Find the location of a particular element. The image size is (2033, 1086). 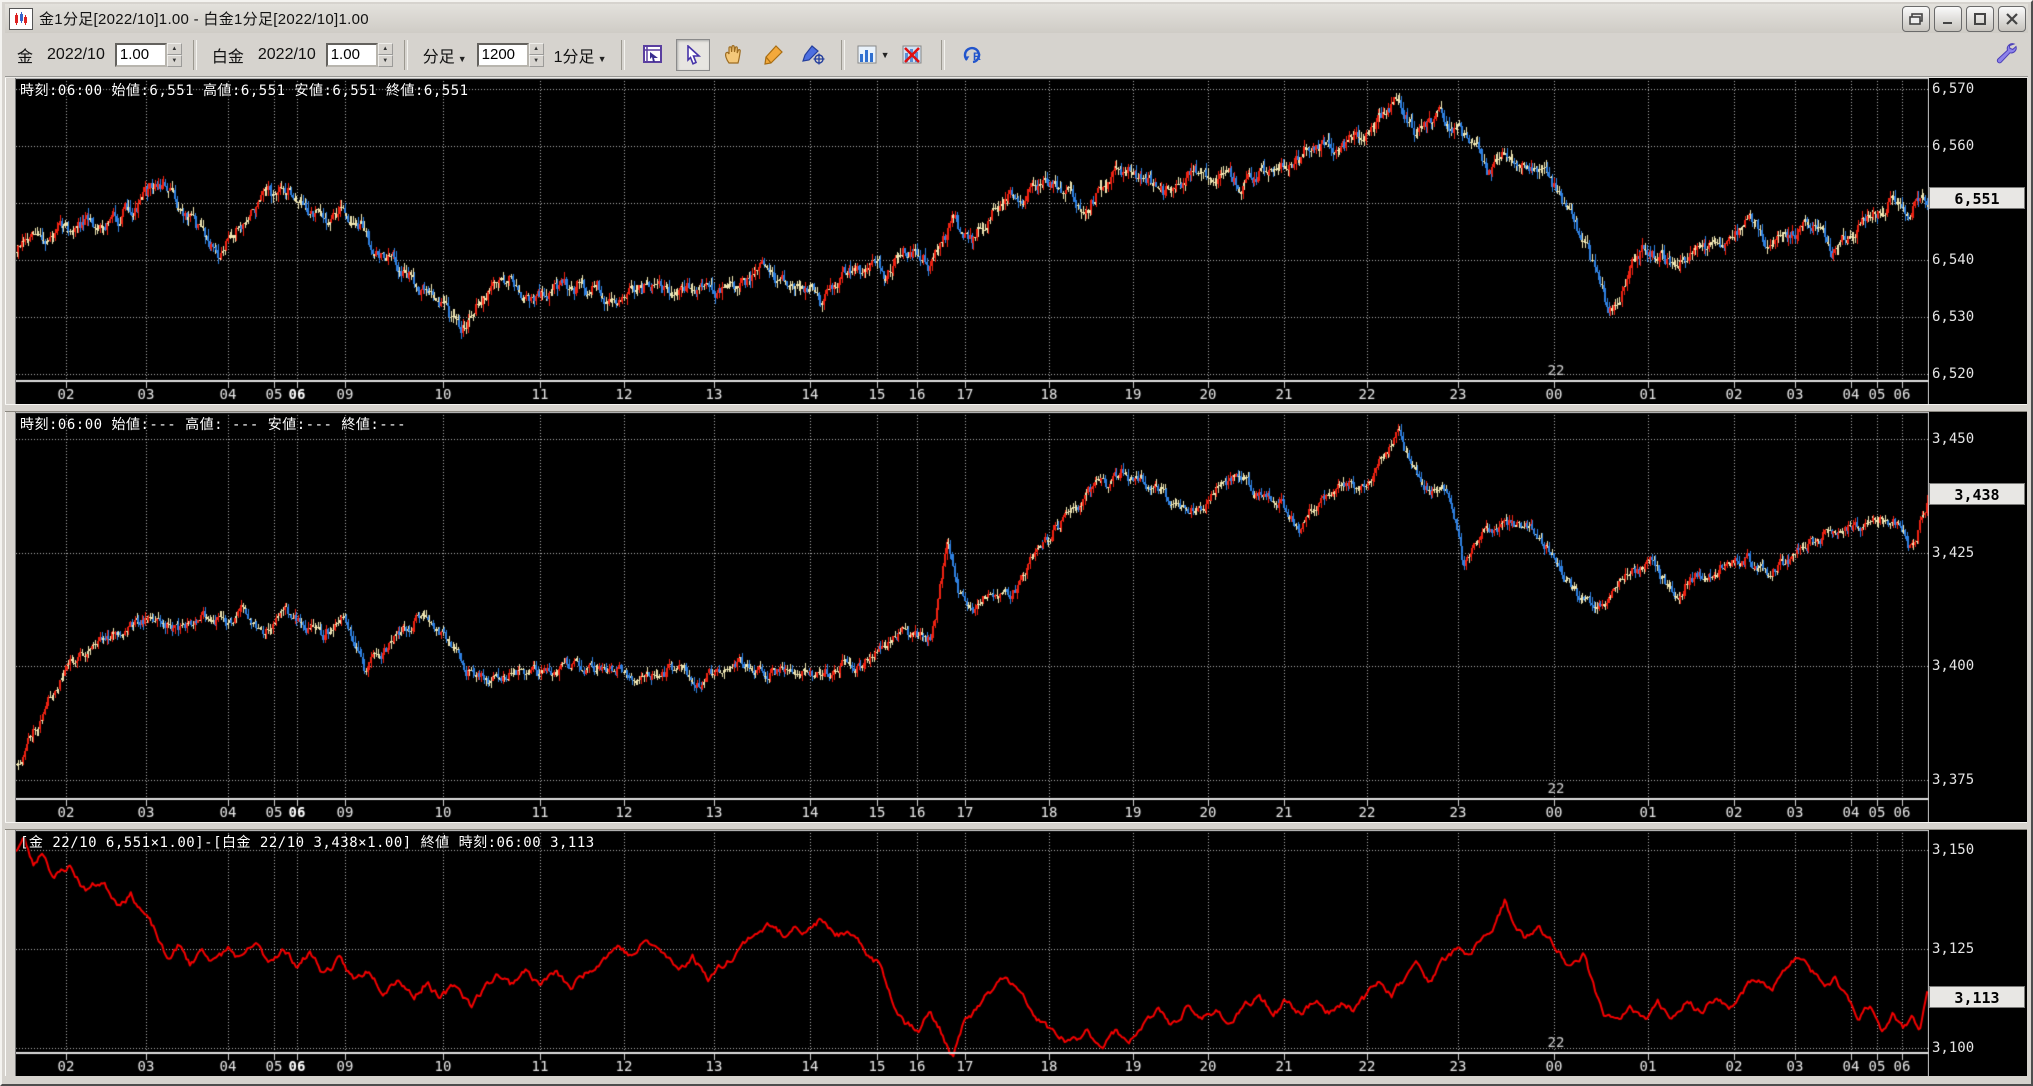

reload-button: R is located at coordinates (973, 55).